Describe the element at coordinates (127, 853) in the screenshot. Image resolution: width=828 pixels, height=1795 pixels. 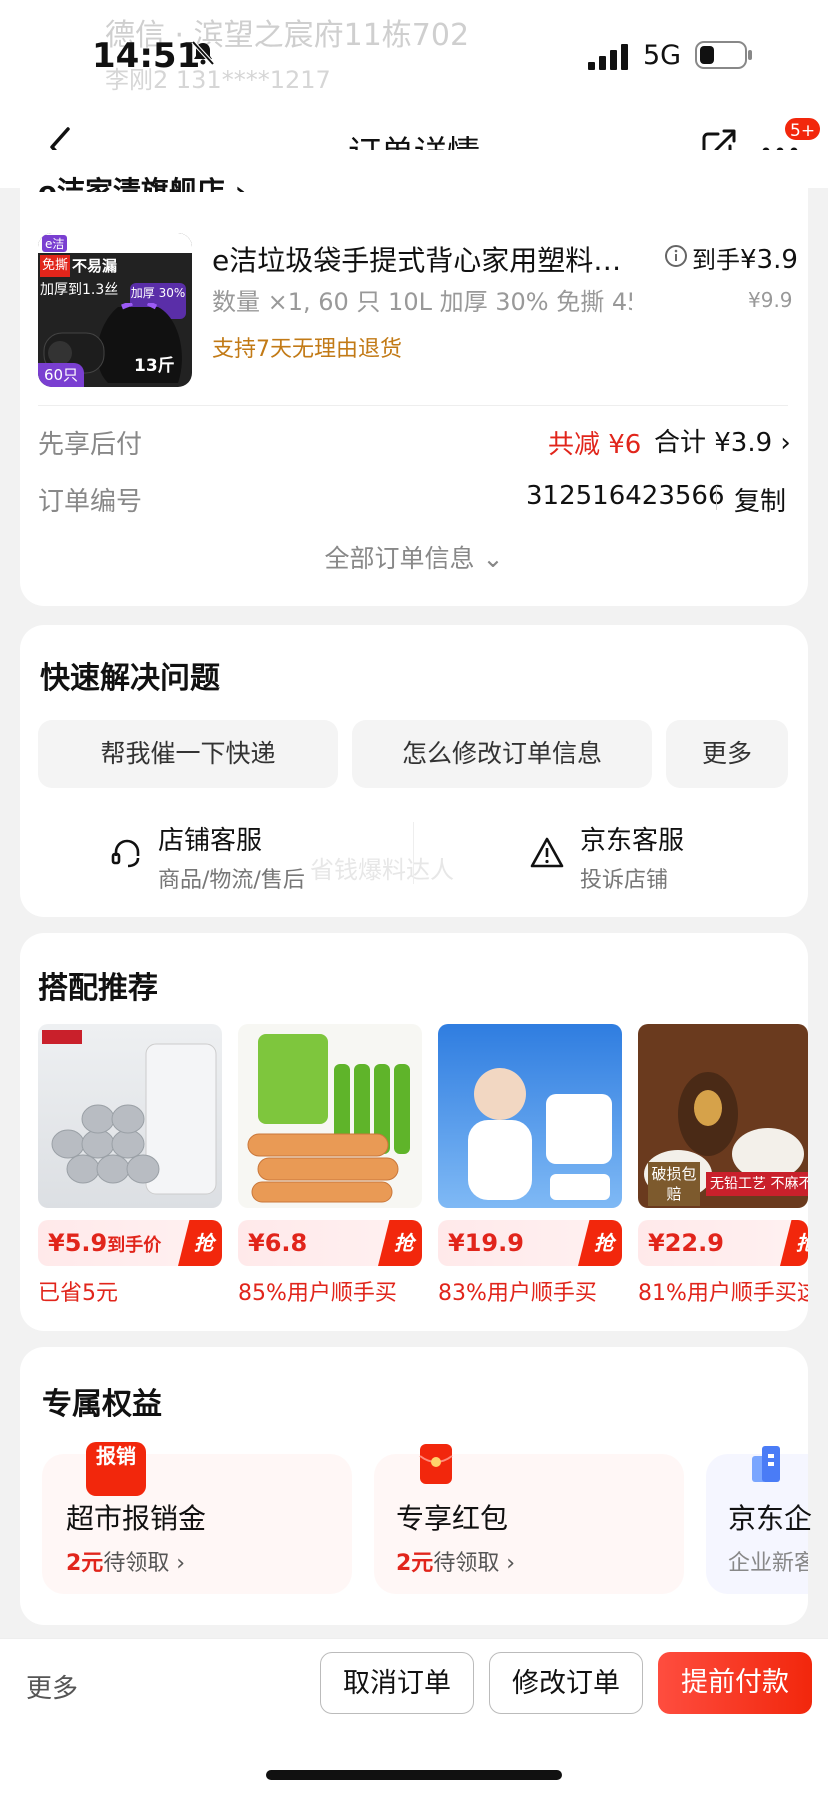
I see `headset-icon` at that location.